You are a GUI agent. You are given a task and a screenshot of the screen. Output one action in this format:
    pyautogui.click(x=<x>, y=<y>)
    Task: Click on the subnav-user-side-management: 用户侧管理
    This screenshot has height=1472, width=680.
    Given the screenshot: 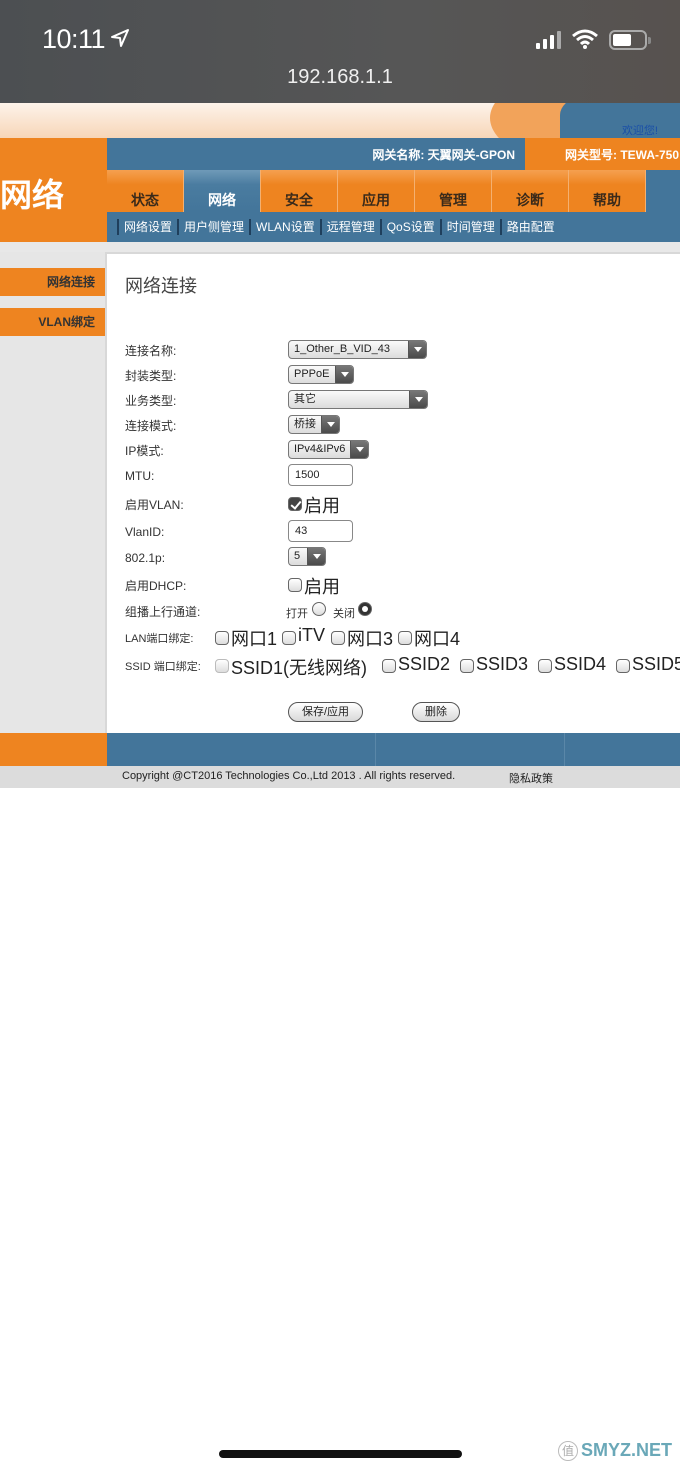 What is the action you would take?
    pyautogui.click(x=213, y=227)
    